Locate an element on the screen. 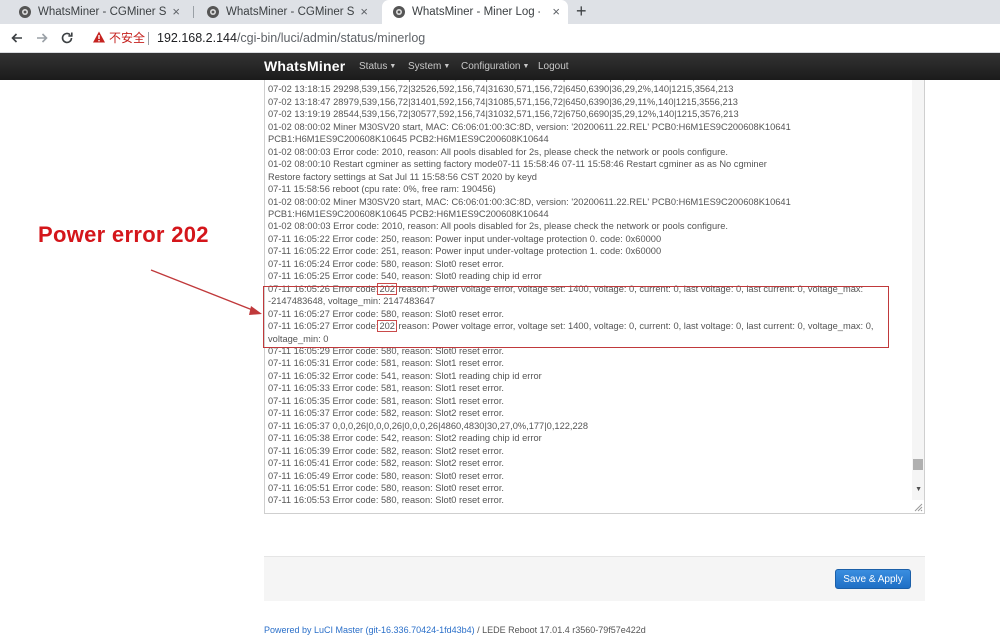  menu-logout: Logout is located at coordinates (553, 66).